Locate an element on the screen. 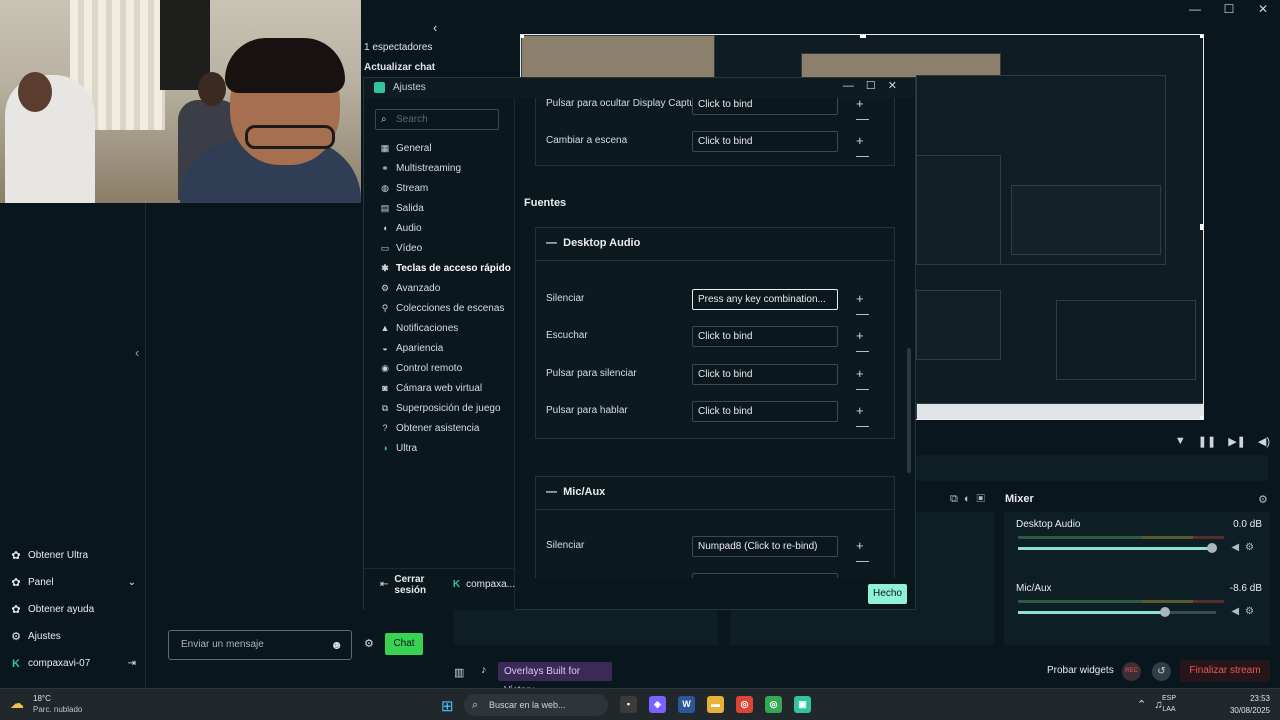  record-button: REC is located at coordinates (1131, 671).